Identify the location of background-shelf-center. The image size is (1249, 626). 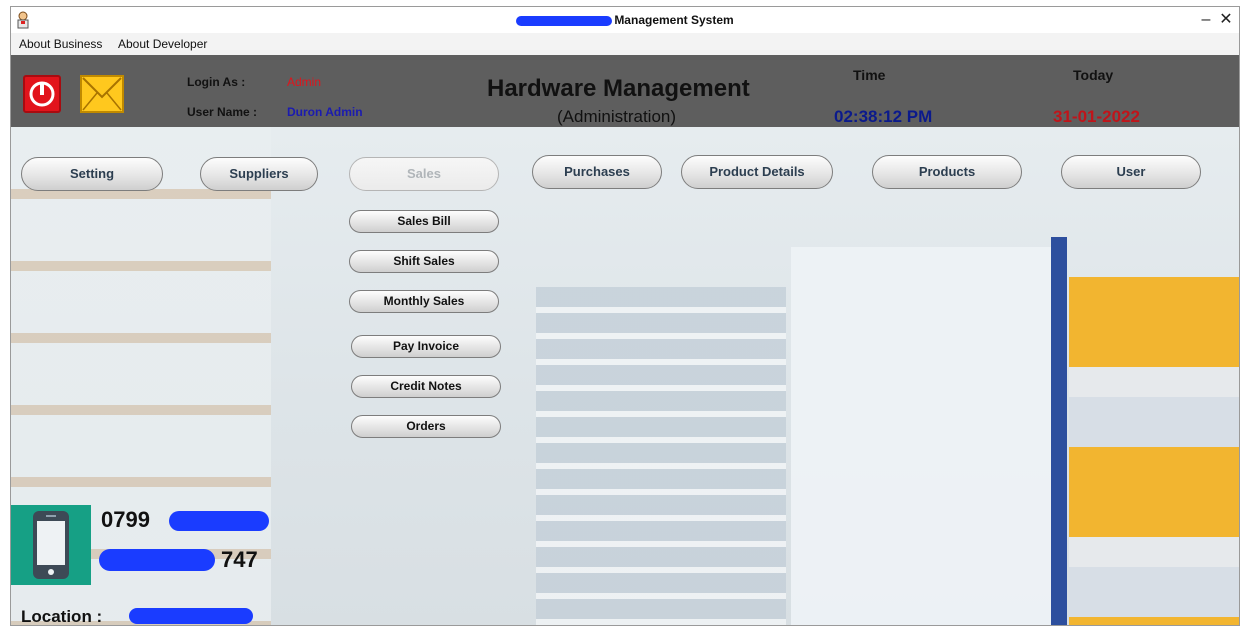
(661, 456).